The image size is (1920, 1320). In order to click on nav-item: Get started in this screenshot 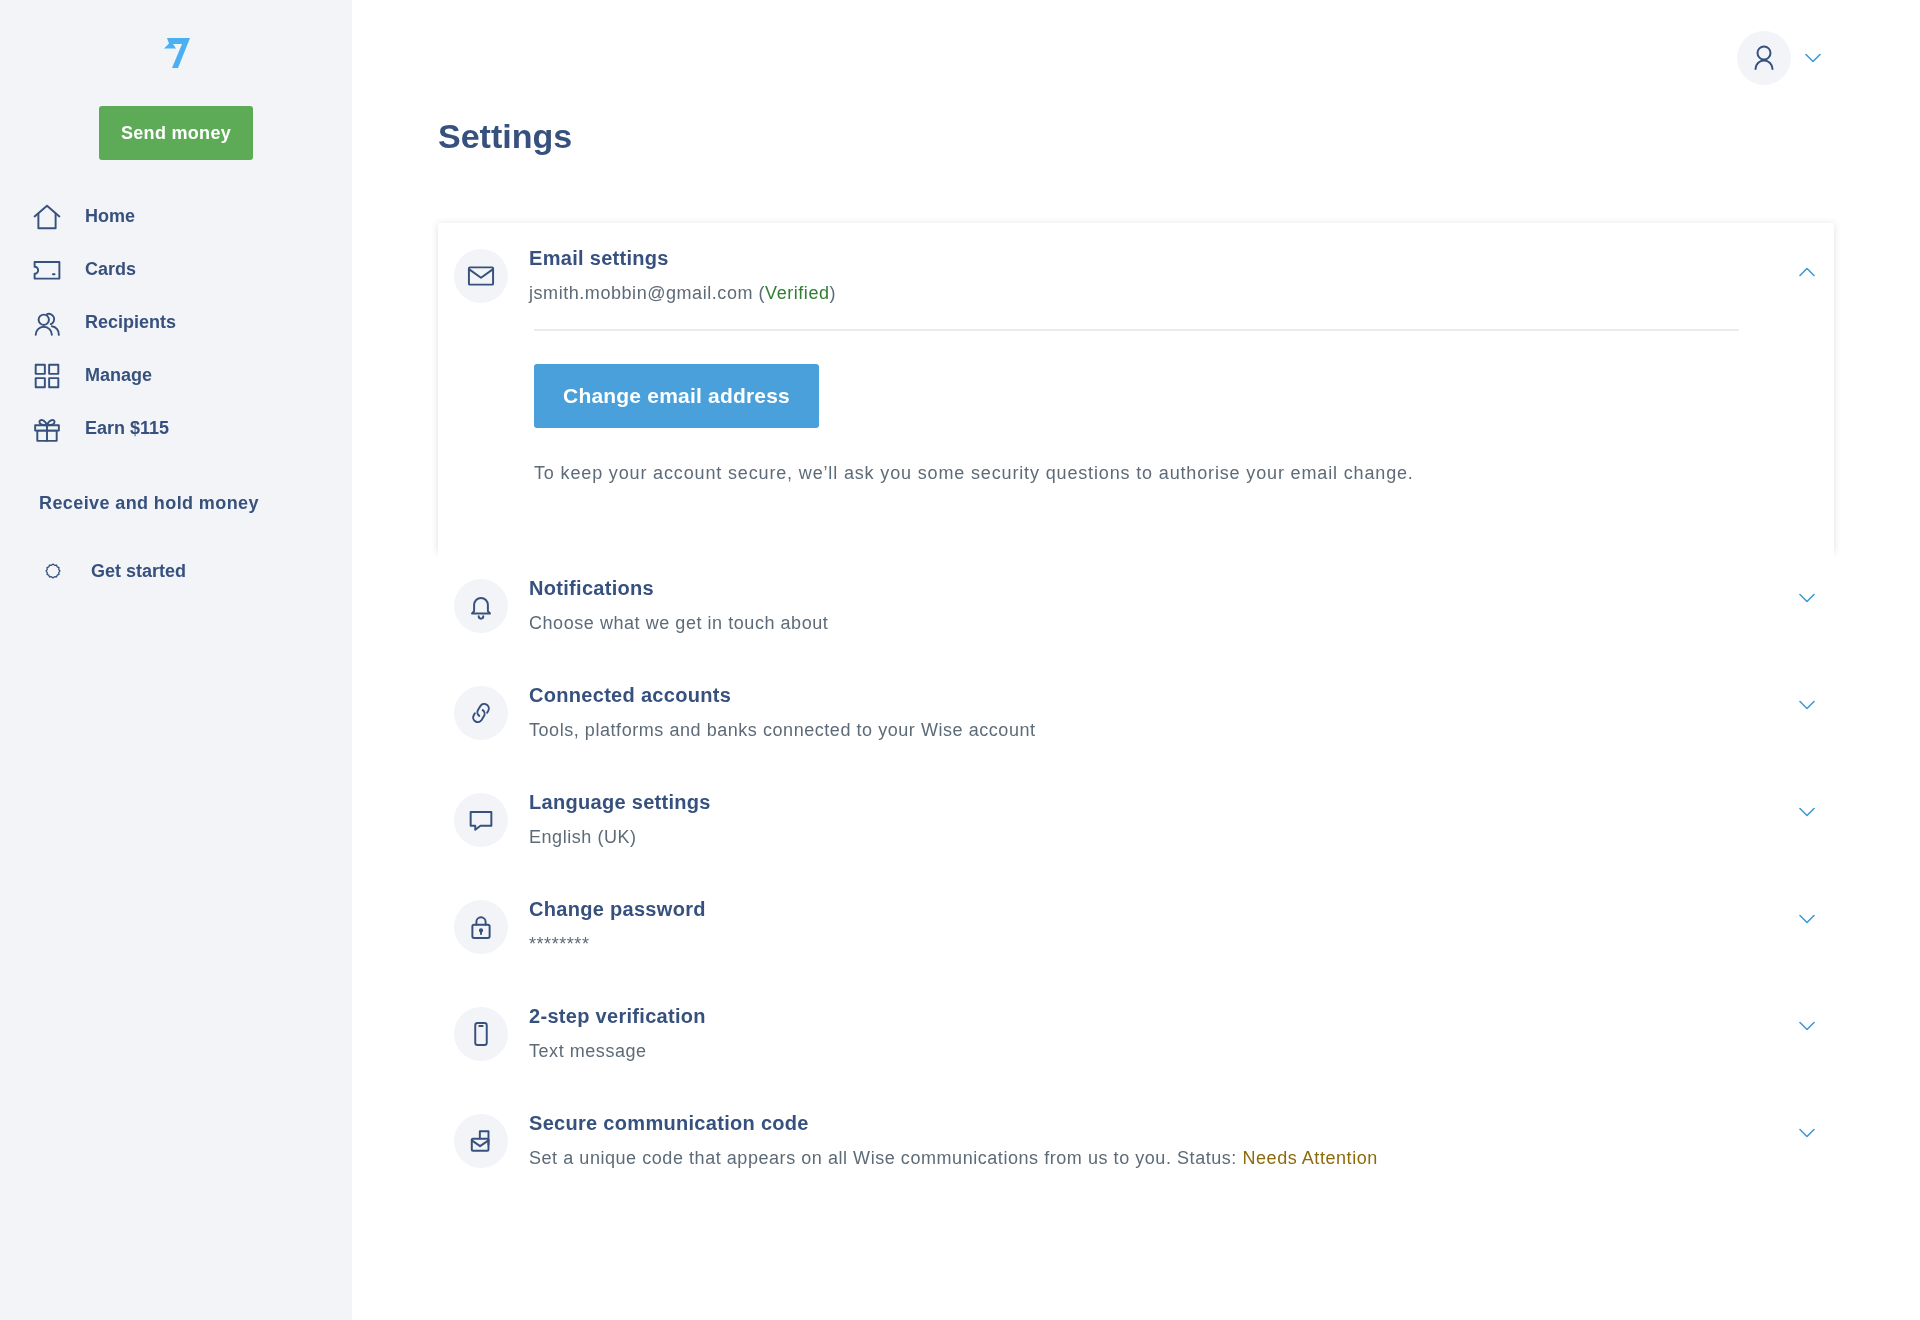, I will do `click(120, 571)`.